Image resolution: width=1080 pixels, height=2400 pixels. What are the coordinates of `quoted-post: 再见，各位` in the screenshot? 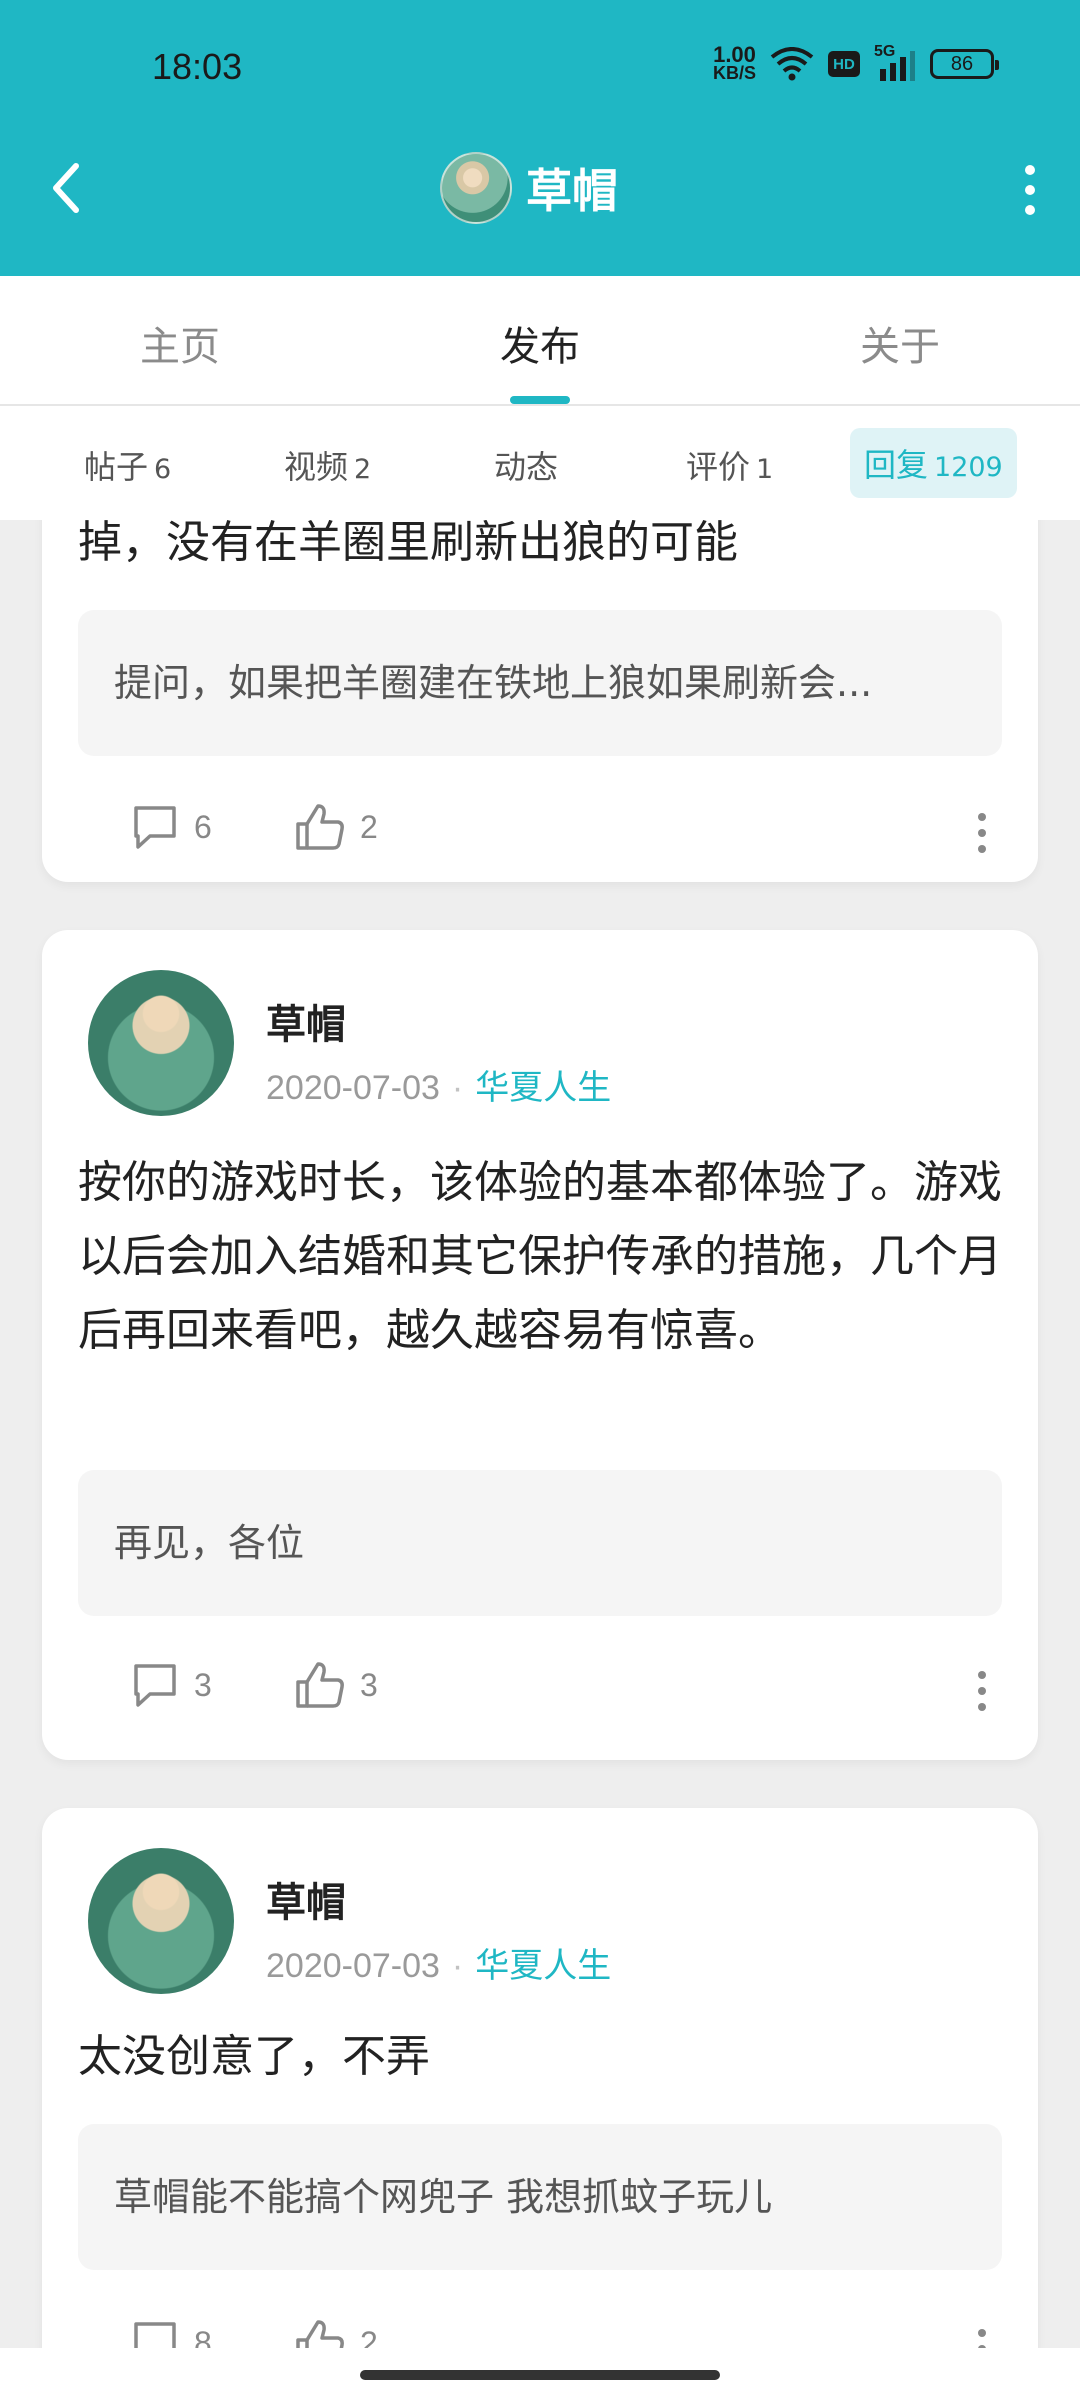 It's located at (540, 1543).